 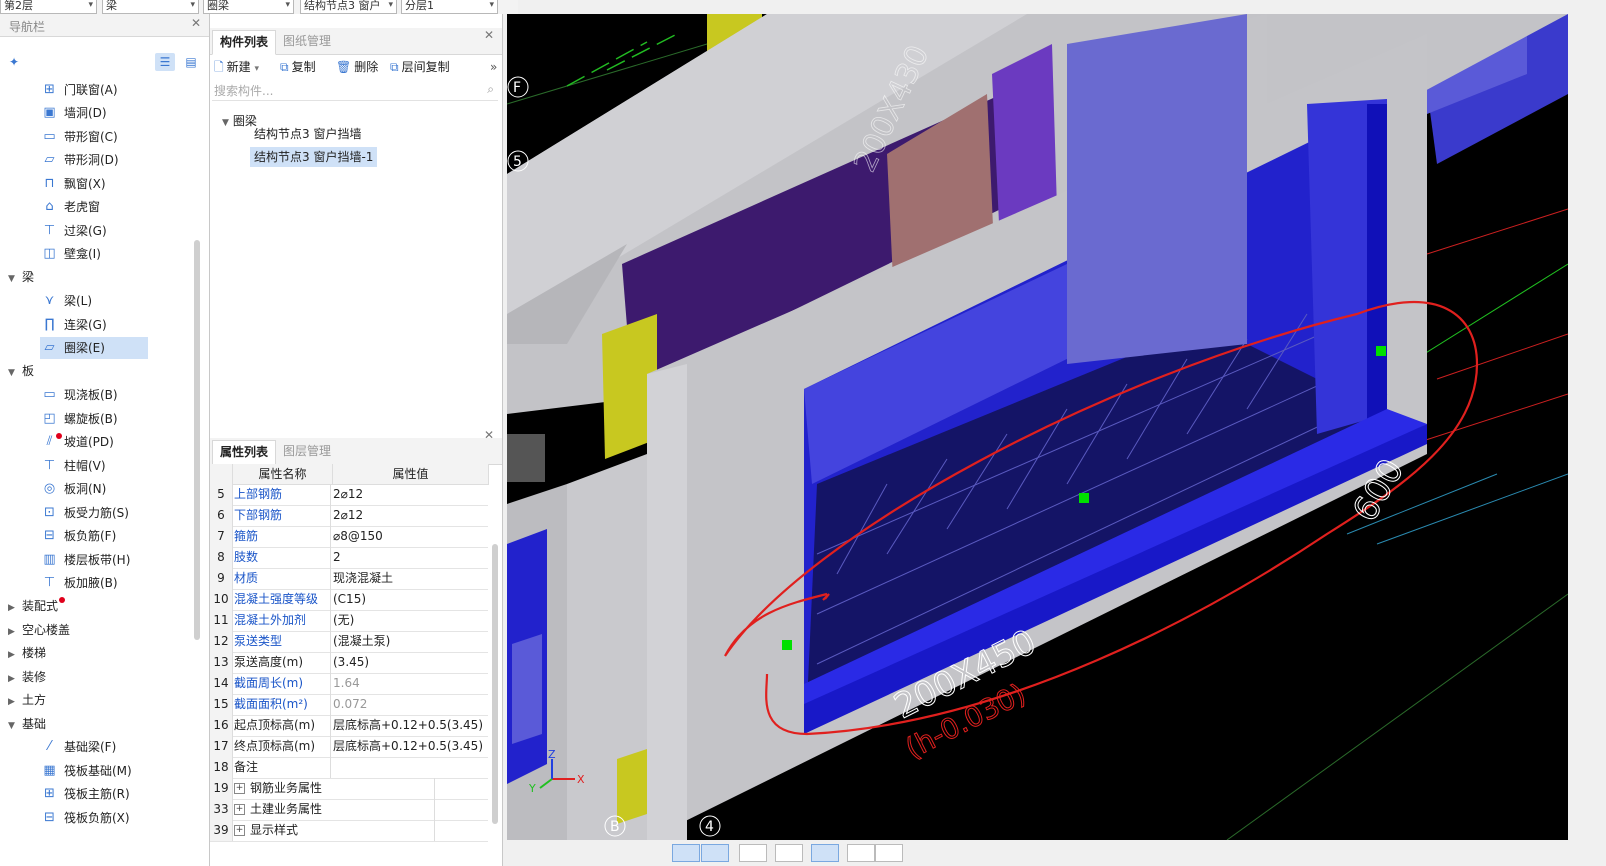 I want to click on table-row: 17 终点顶标高(m) 层底标高+0.12+0.5(3.45), so click(x=349, y=747).